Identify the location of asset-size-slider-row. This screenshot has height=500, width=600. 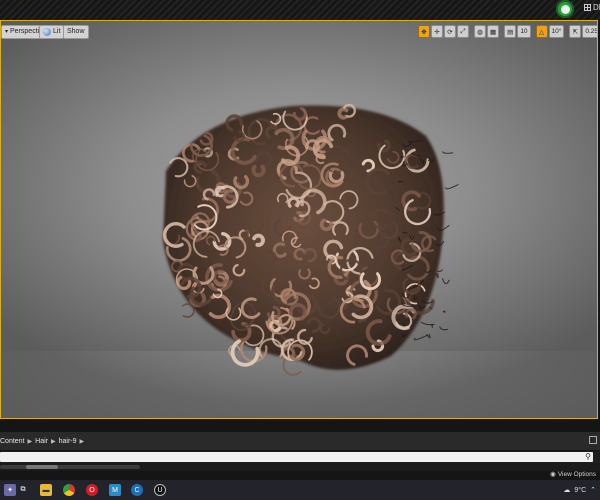
(300, 467).